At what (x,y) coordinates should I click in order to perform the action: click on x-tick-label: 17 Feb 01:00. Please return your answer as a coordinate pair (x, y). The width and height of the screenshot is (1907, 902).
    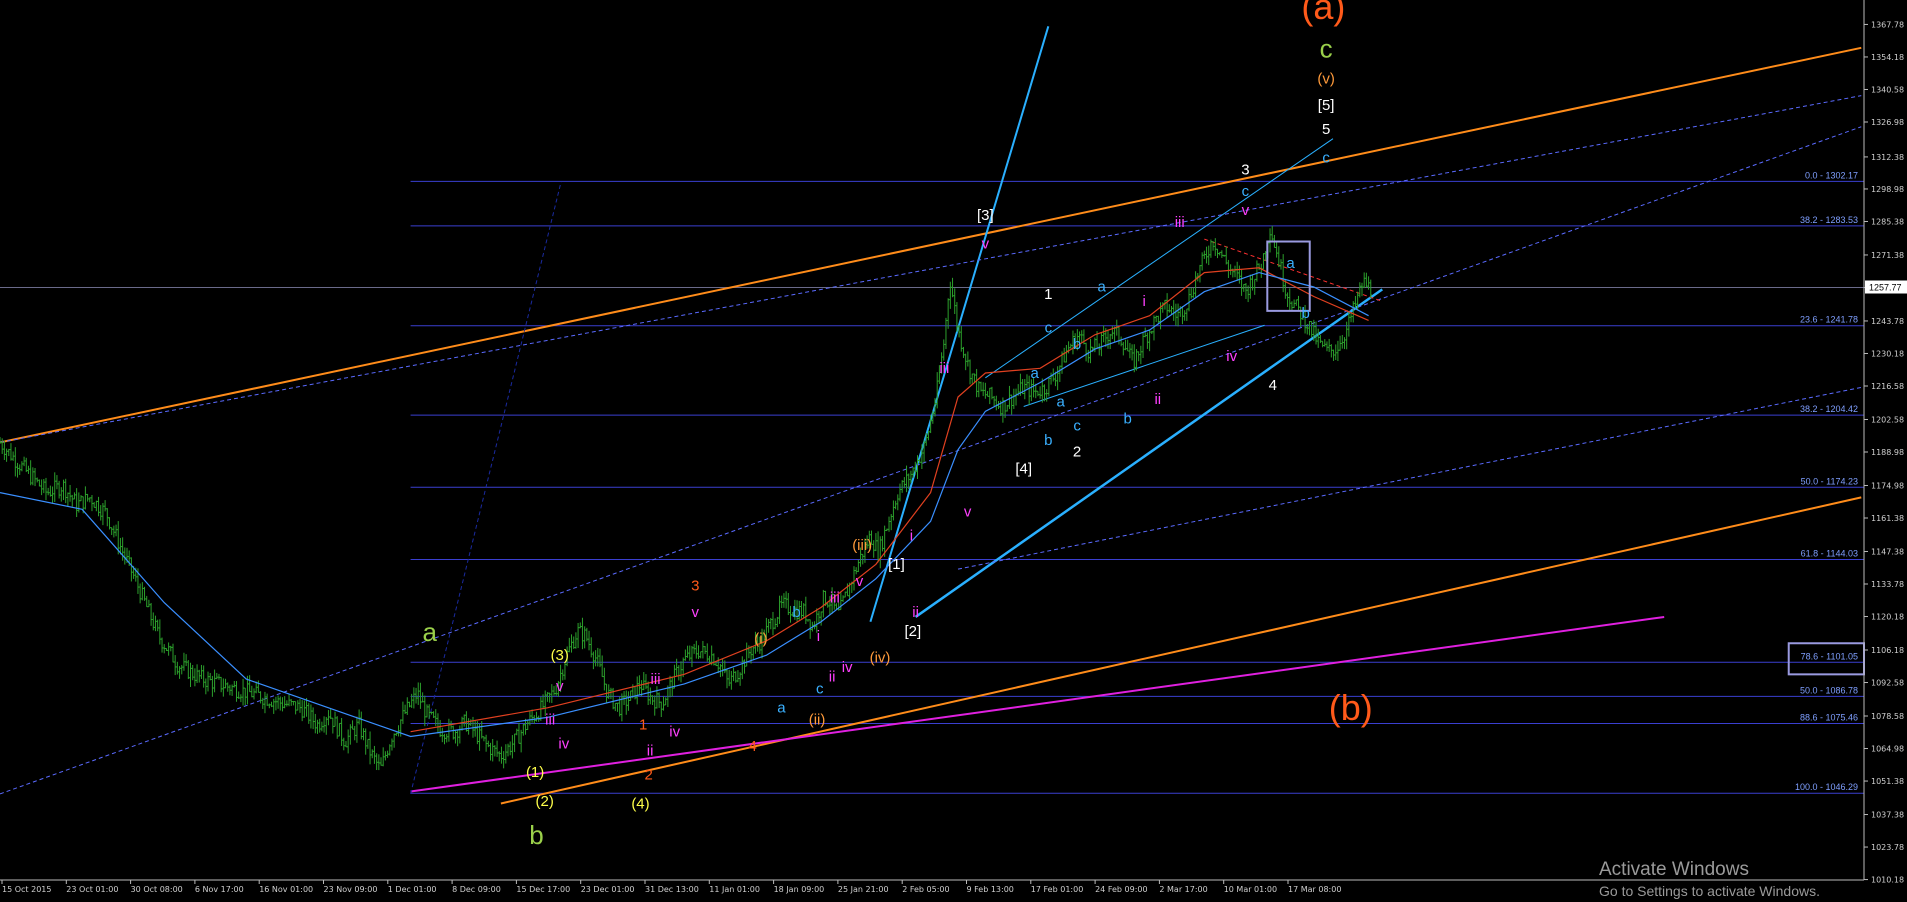
    Looking at the image, I should click on (1057, 889).